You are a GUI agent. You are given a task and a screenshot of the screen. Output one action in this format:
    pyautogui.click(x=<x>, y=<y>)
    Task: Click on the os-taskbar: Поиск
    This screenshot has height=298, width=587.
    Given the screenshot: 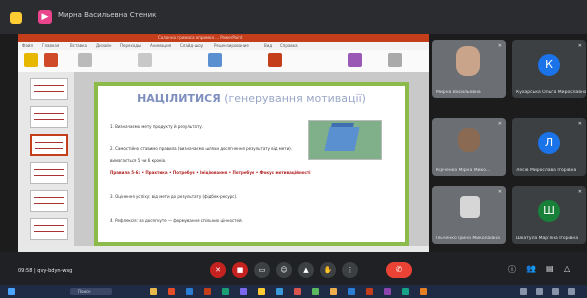 What is the action you would take?
    pyautogui.click(x=293, y=291)
    